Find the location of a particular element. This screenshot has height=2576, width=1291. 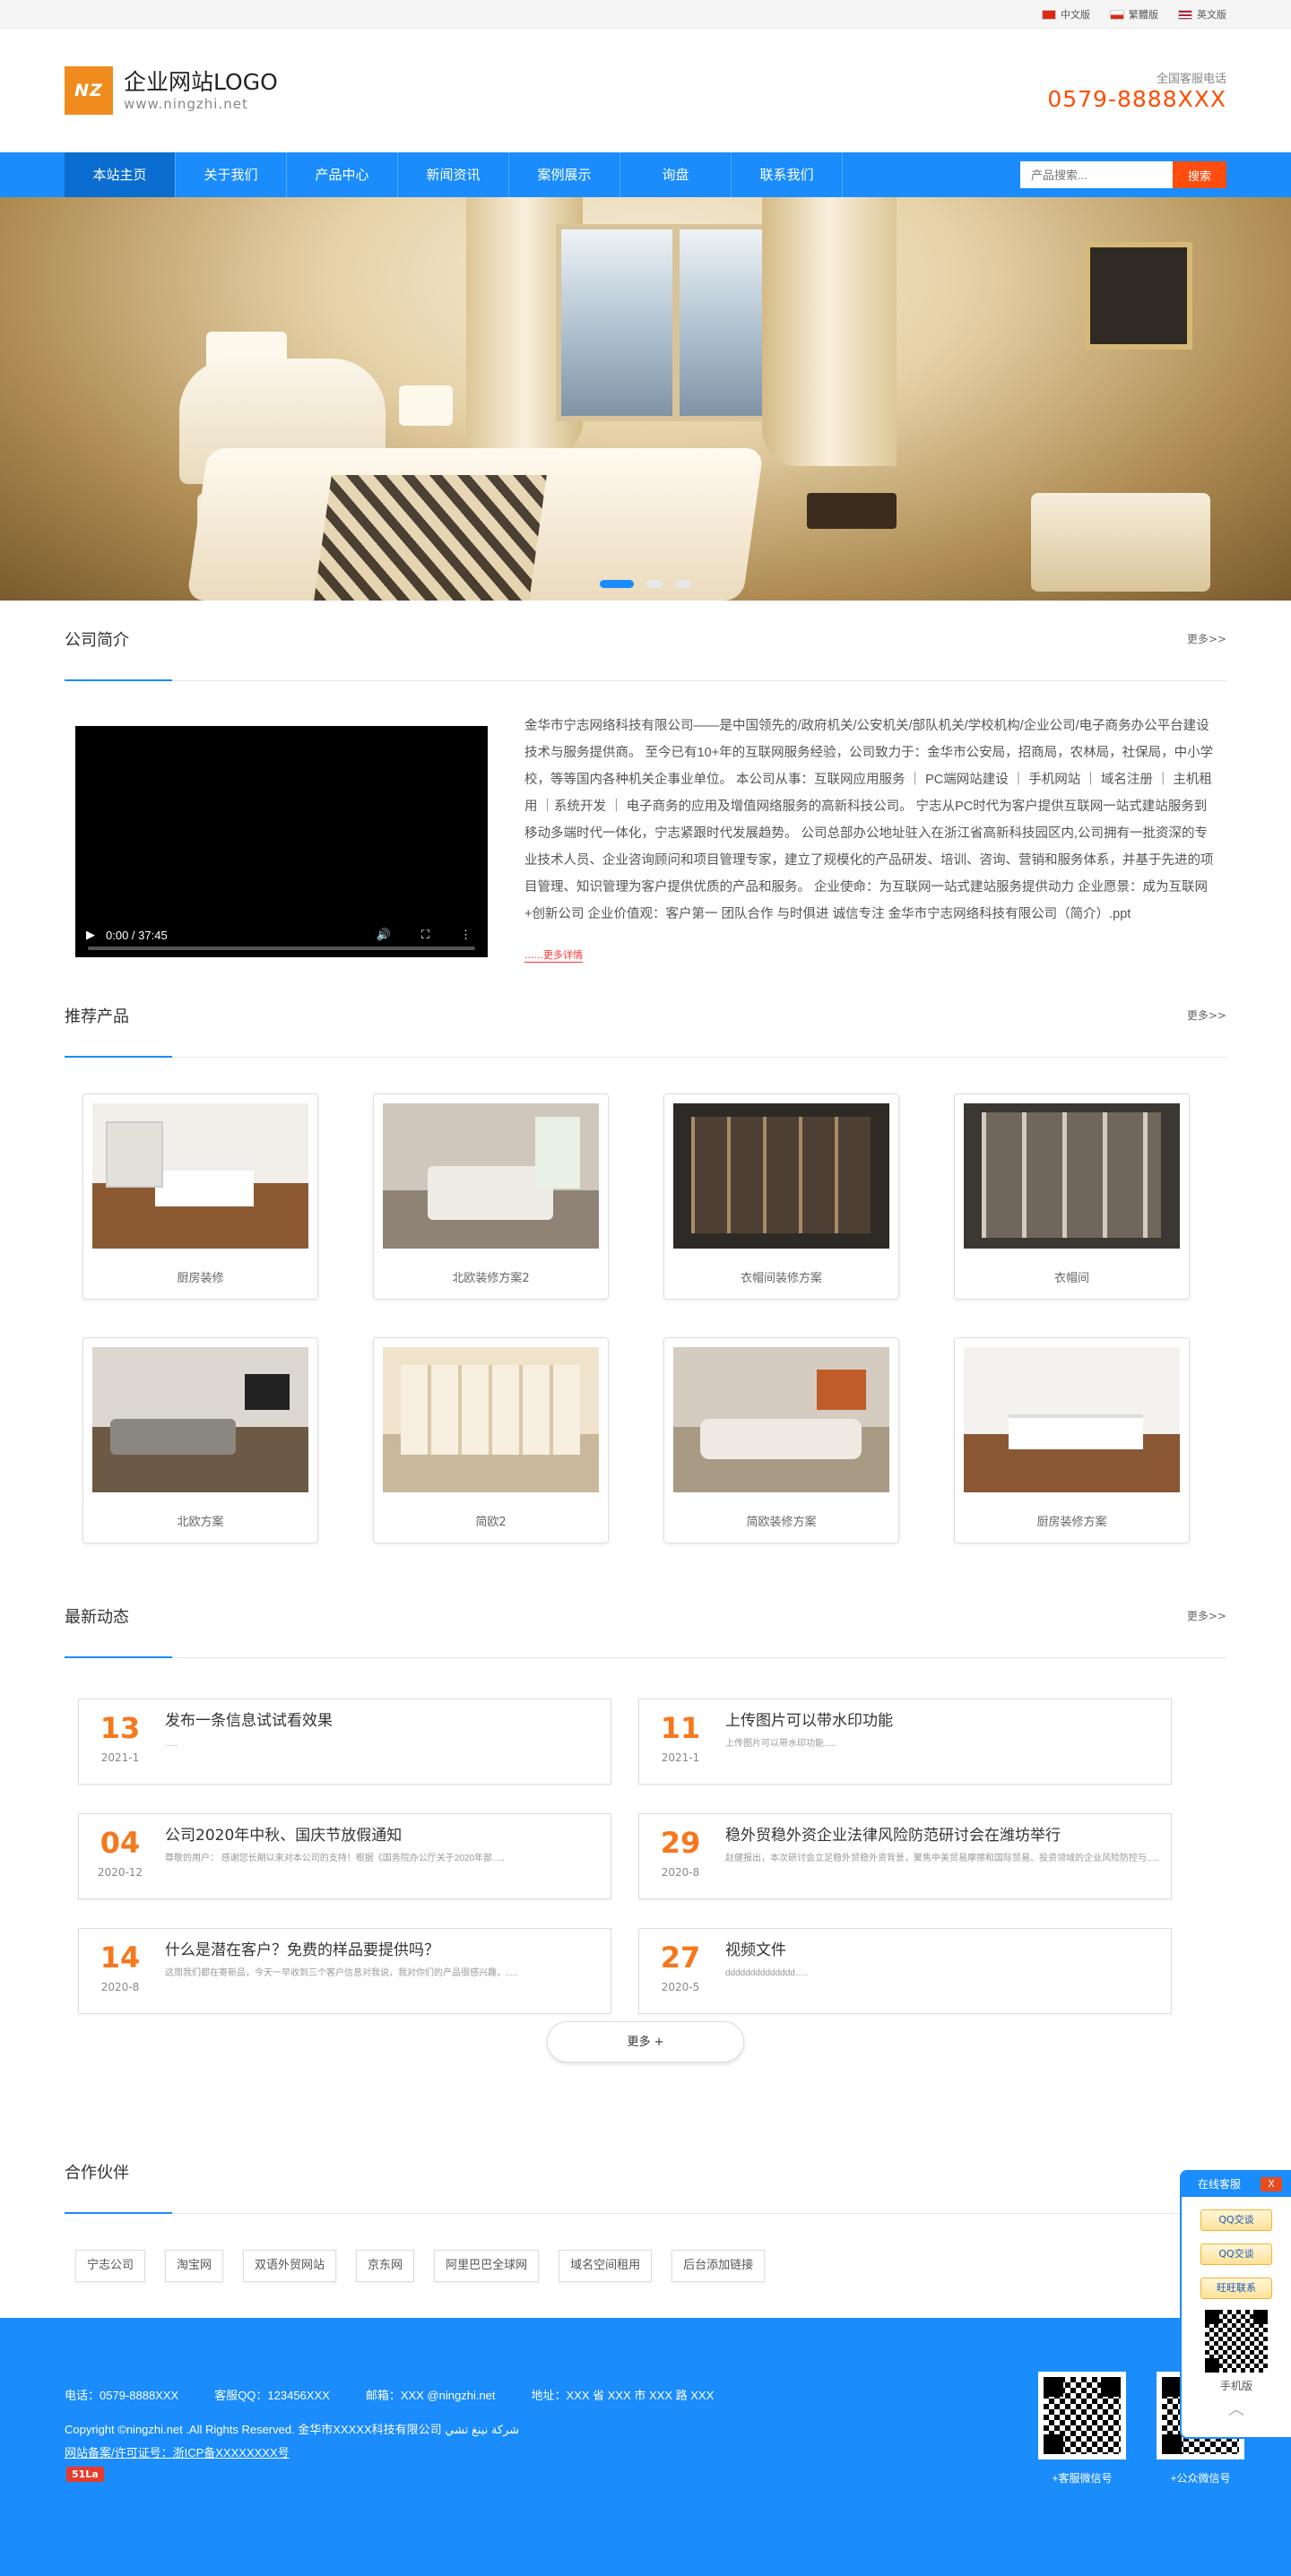

product-card: 衣帽间 is located at coordinates (1072, 1197).